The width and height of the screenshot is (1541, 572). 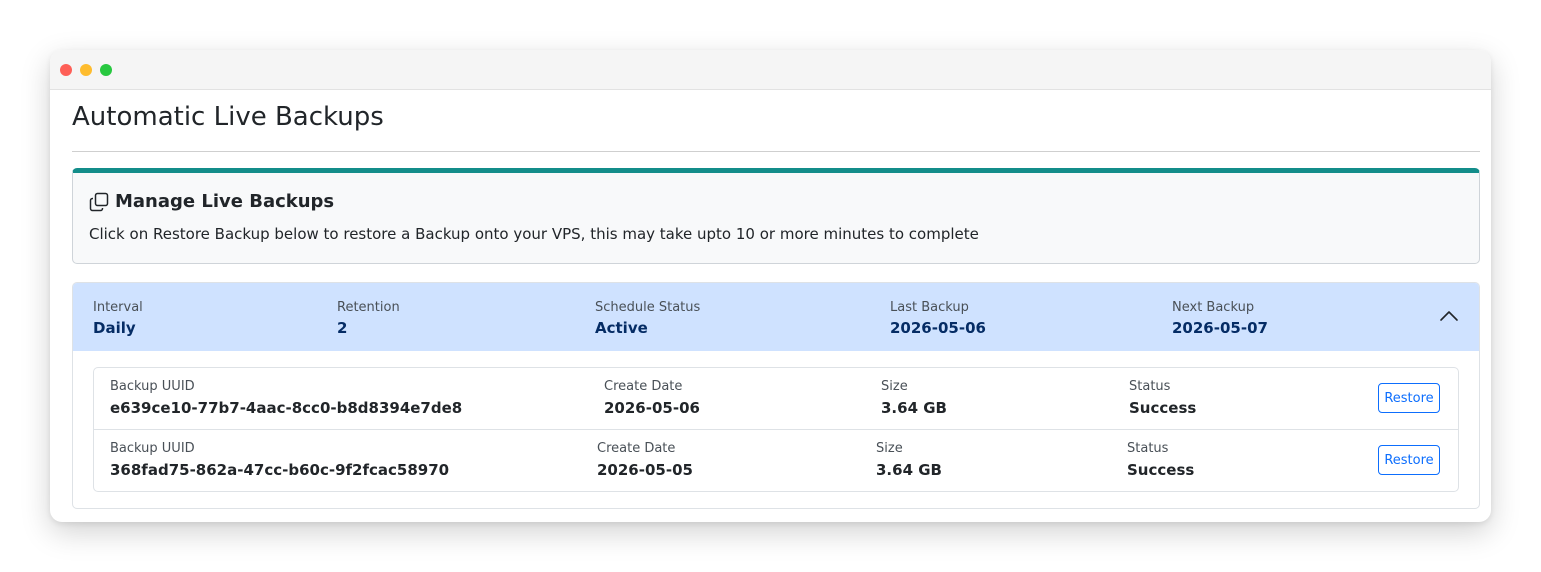 I want to click on interval-value: Daily, so click(x=114, y=328).